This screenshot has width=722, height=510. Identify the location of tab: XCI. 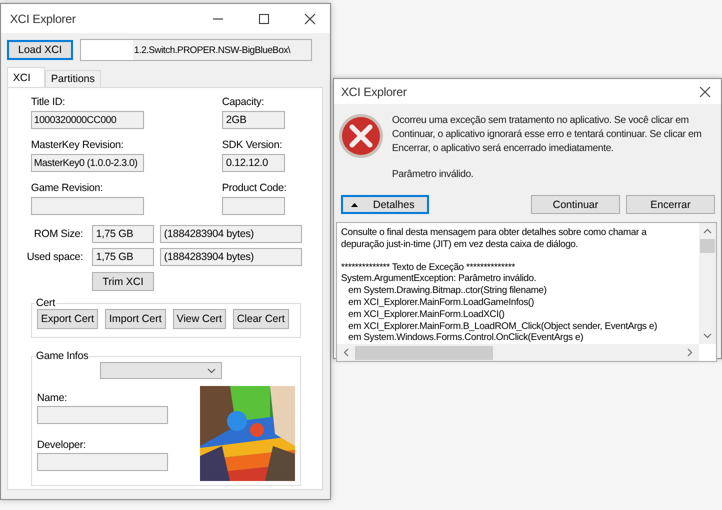
(26, 77).